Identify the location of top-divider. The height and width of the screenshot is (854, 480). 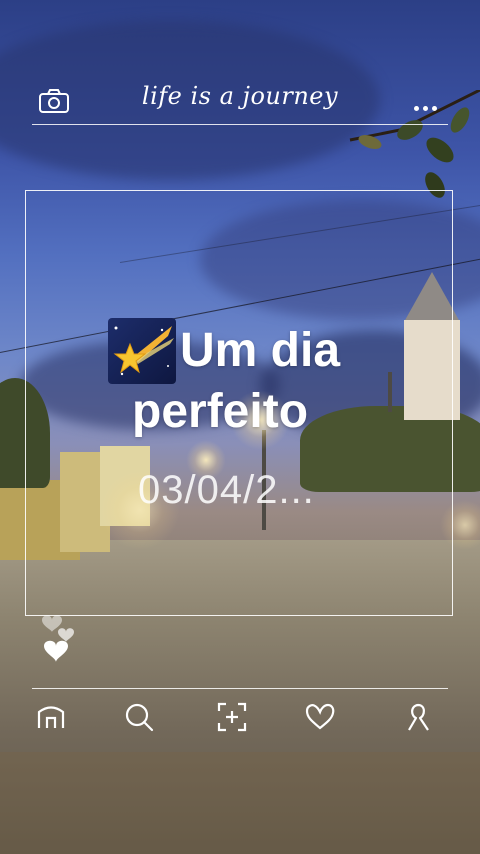
(240, 124).